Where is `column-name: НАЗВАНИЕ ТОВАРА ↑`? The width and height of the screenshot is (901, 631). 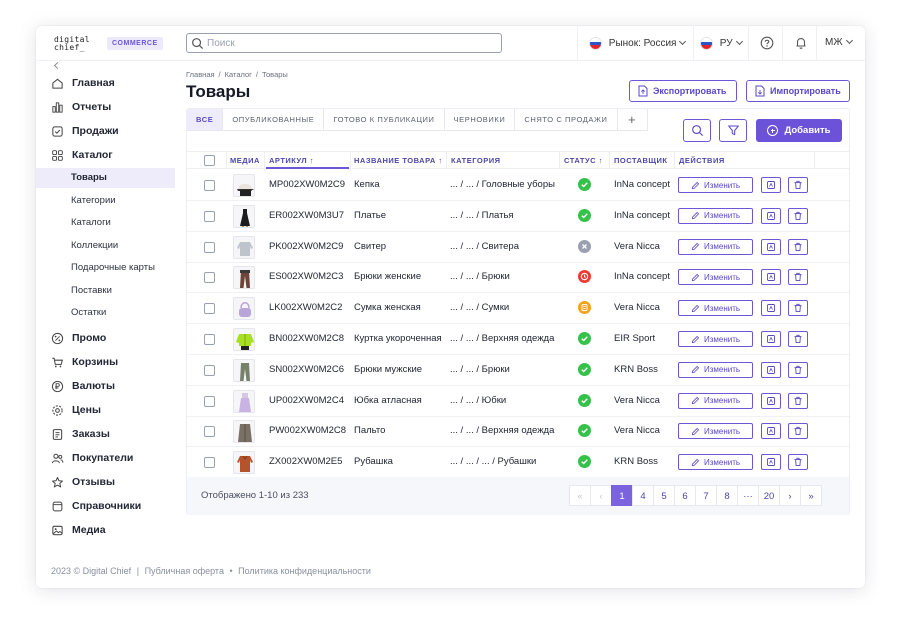
column-name: НАЗВАНИЕ ТОВАРА ↑ is located at coordinates (398, 160).